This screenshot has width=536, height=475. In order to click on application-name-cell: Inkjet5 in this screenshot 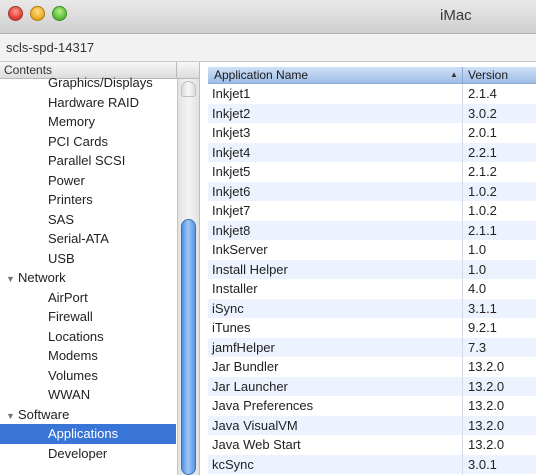, I will do `click(231, 171)`.